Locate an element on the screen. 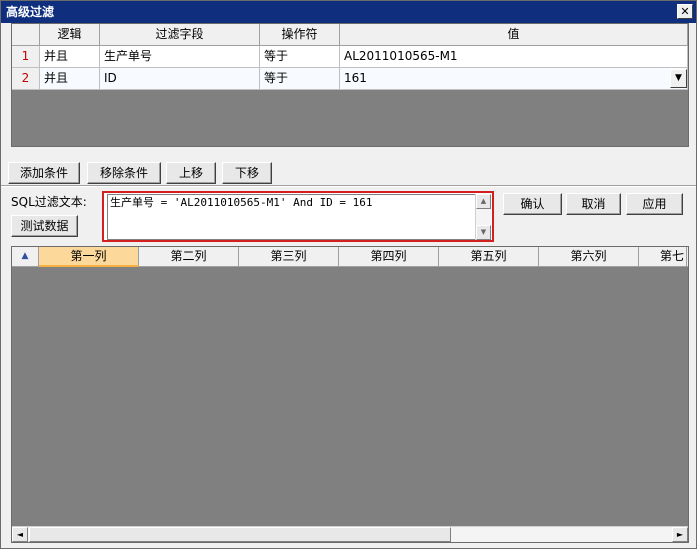 This screenshot has height=549, width=697. remove-condition-button: 移除条件 is located at coordinates (124, 173).